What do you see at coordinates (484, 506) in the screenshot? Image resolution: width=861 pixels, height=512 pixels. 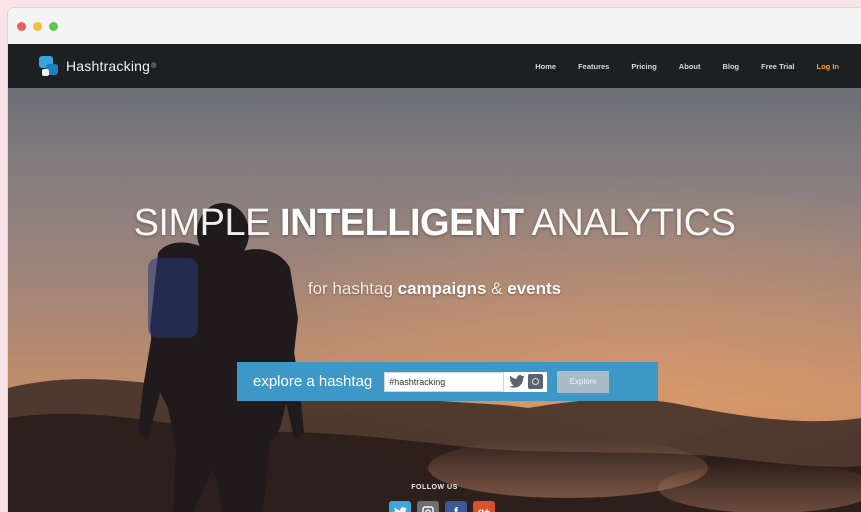 I see `google-plus-icon: g+` at bounding box center [484, 506].